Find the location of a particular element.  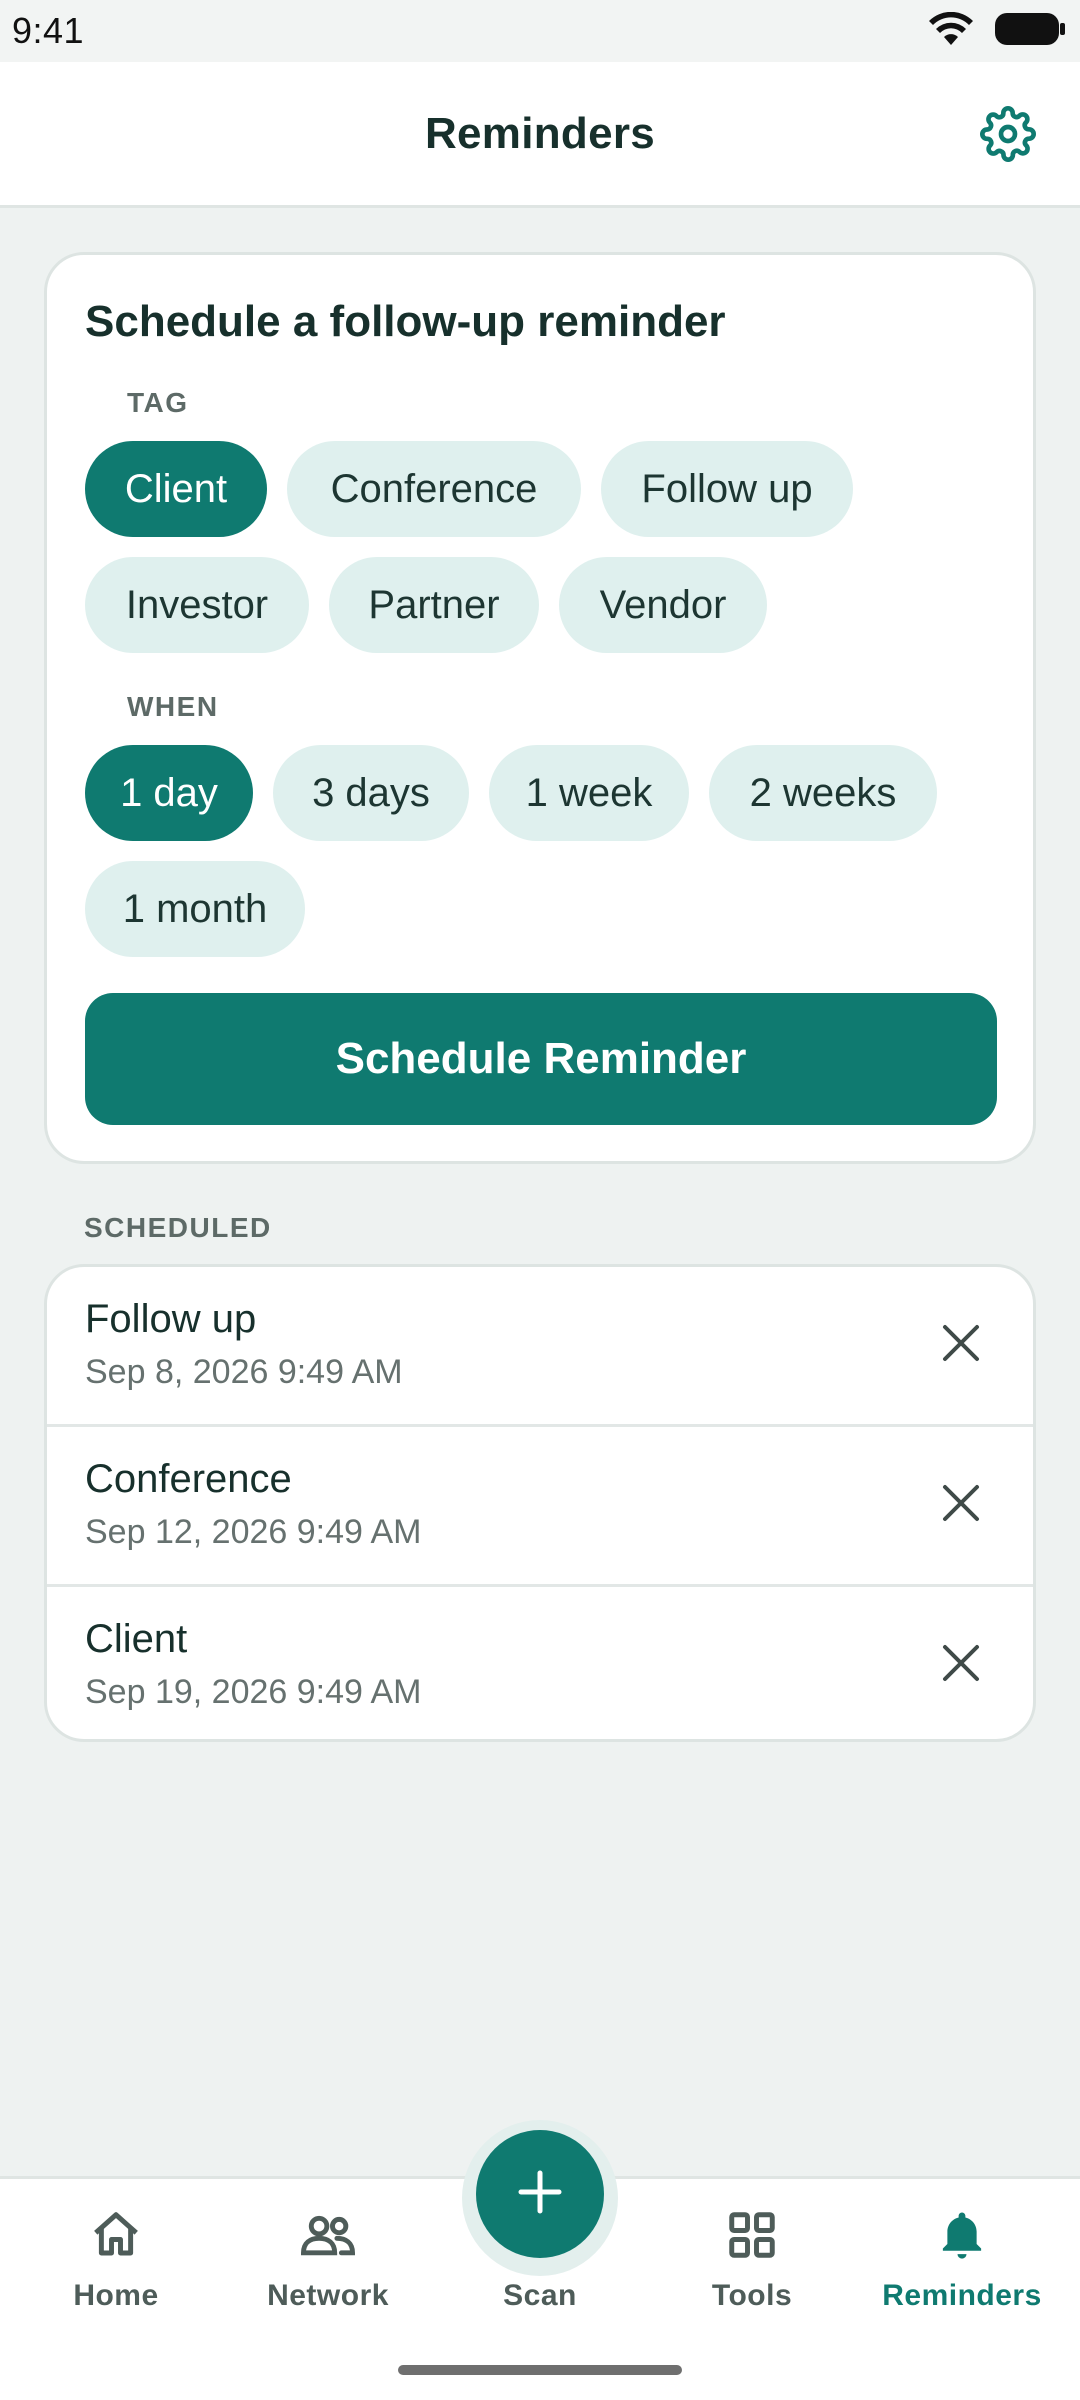

people-icon is located at coordinates (328, 2235).